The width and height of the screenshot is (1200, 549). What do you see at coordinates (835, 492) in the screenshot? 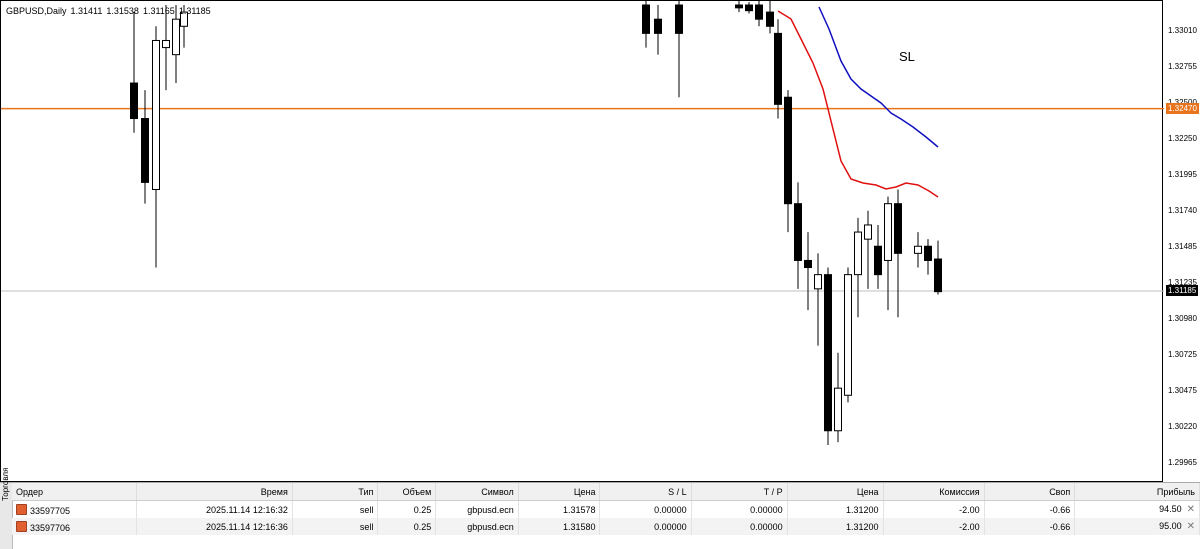
I see `col-cur-price: Цена` at bounding box center [835, 492].